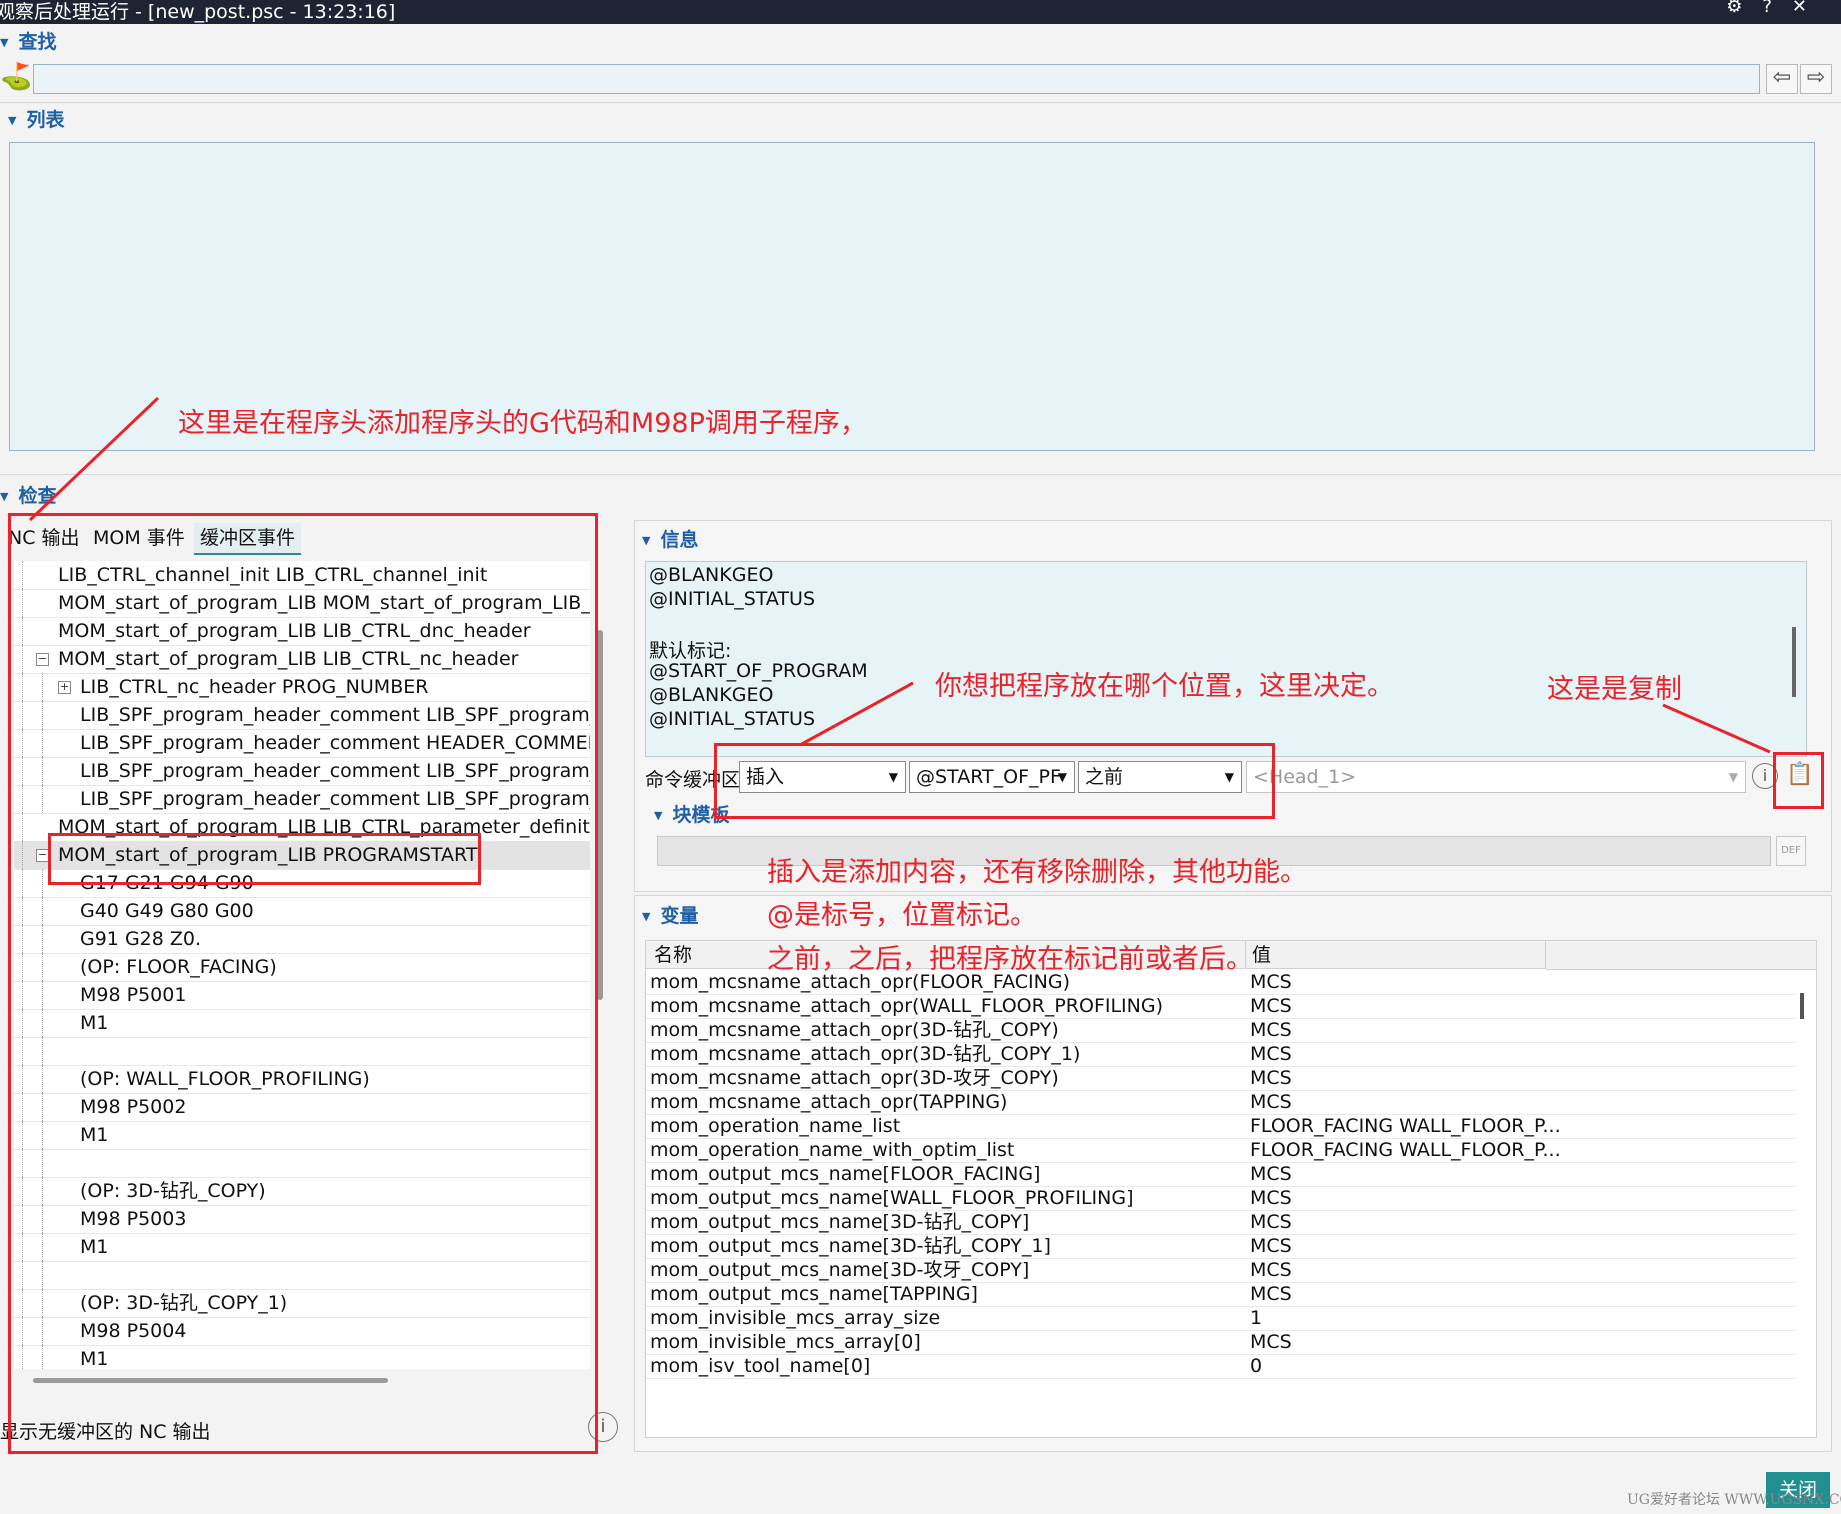 The height and width of the screenshot is (1514, 1841). I want to click on annotation-text: 你想把程序放在哪个位置，这里决定。, so click(1164, 686).